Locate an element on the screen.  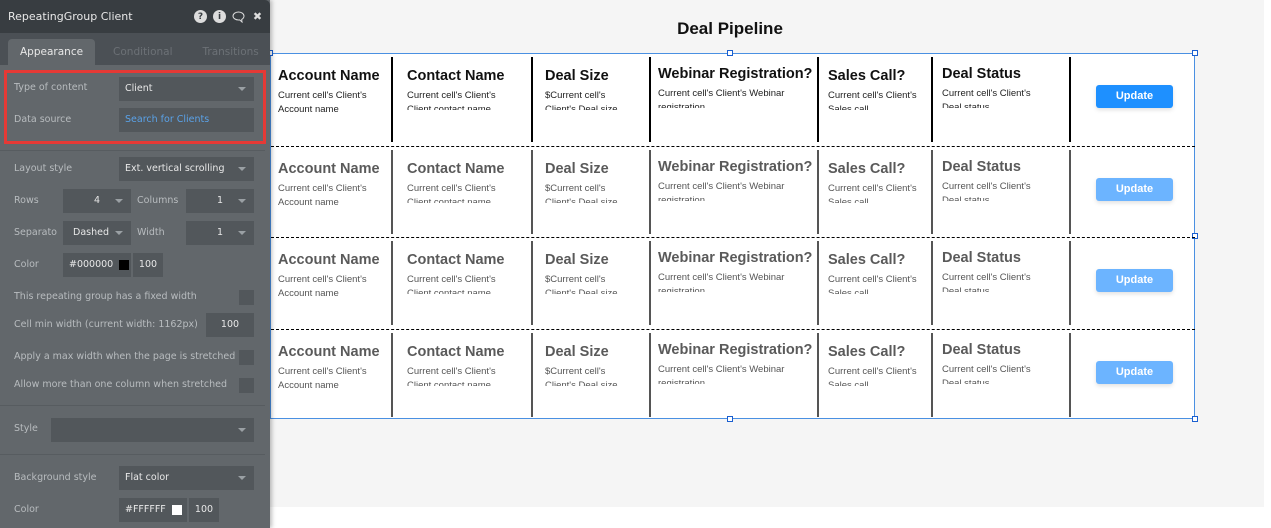
dynamic-text: Current cell's Client's Deal status is located at coordinates (986, 98).